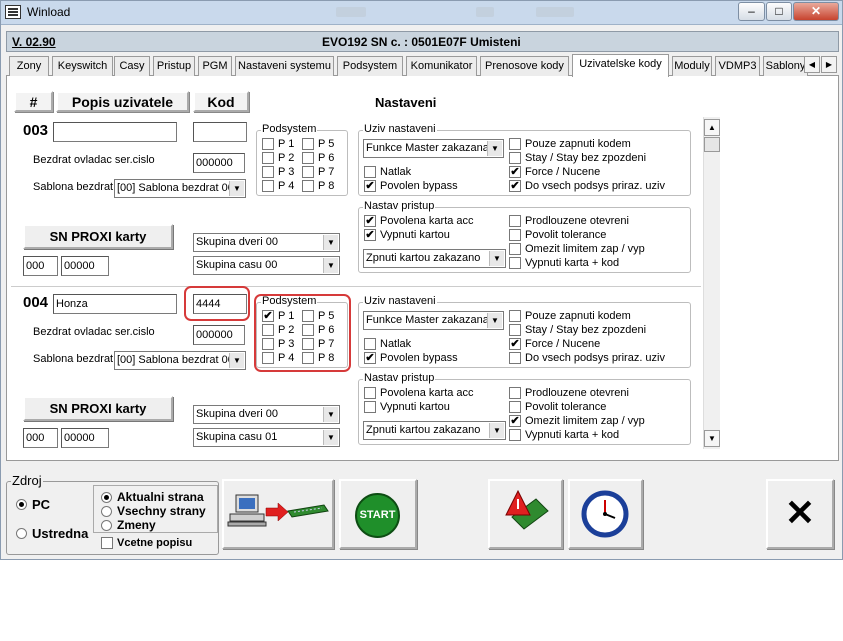 This screenshot has width=843, height=641. Describe the element at coordinates (34, 42) in the screenshot. I see `version-link: V. 02.90` at that location.